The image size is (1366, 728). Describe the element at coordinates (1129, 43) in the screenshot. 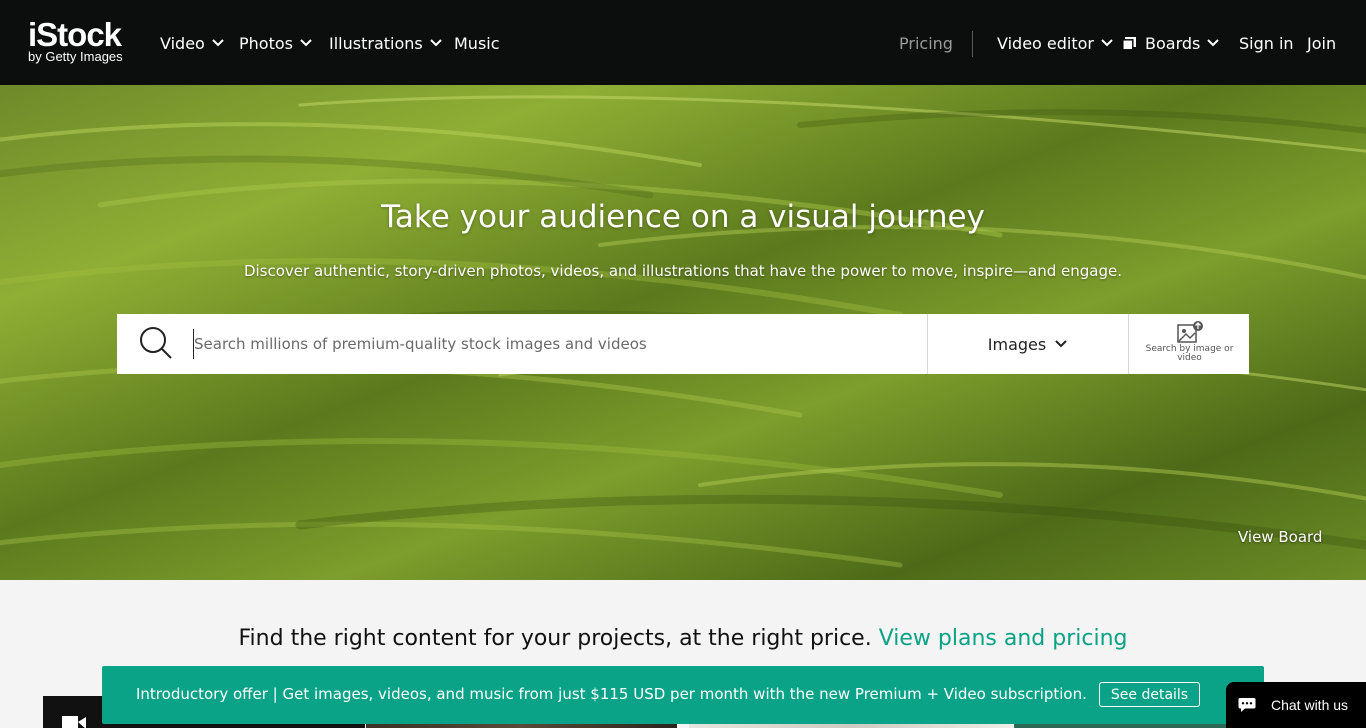

I see `boards-icon` at that location.